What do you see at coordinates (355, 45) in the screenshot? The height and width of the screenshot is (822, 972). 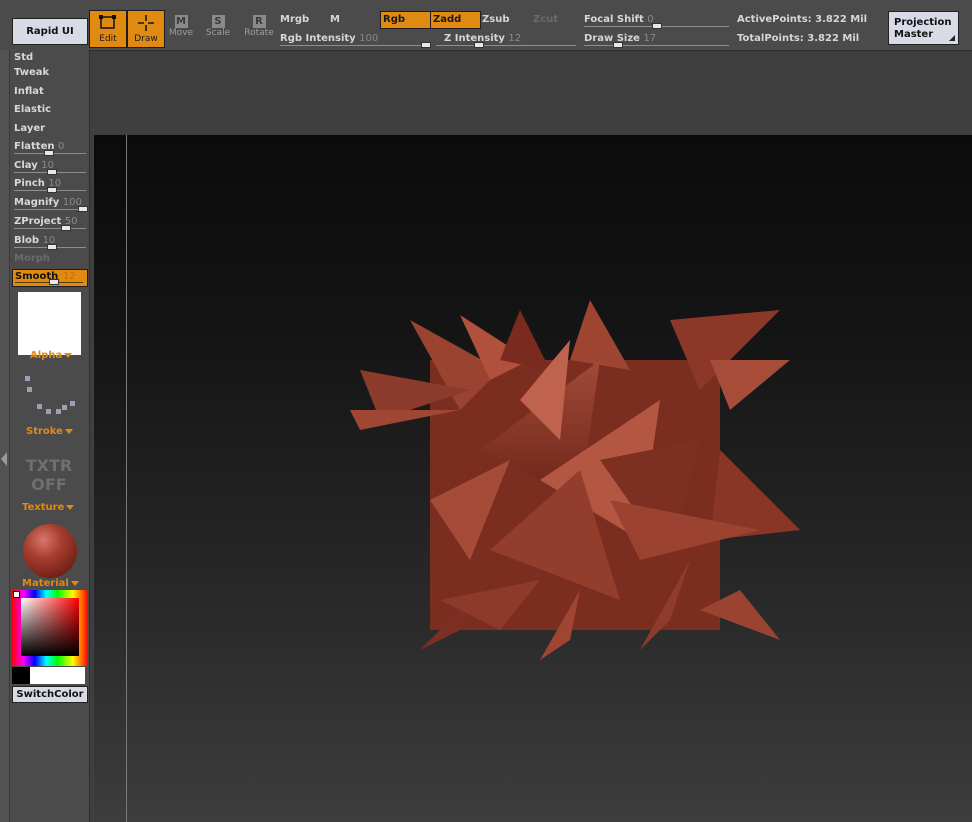 I see `rgb-intensity-track` at bounding box center [355, 45].